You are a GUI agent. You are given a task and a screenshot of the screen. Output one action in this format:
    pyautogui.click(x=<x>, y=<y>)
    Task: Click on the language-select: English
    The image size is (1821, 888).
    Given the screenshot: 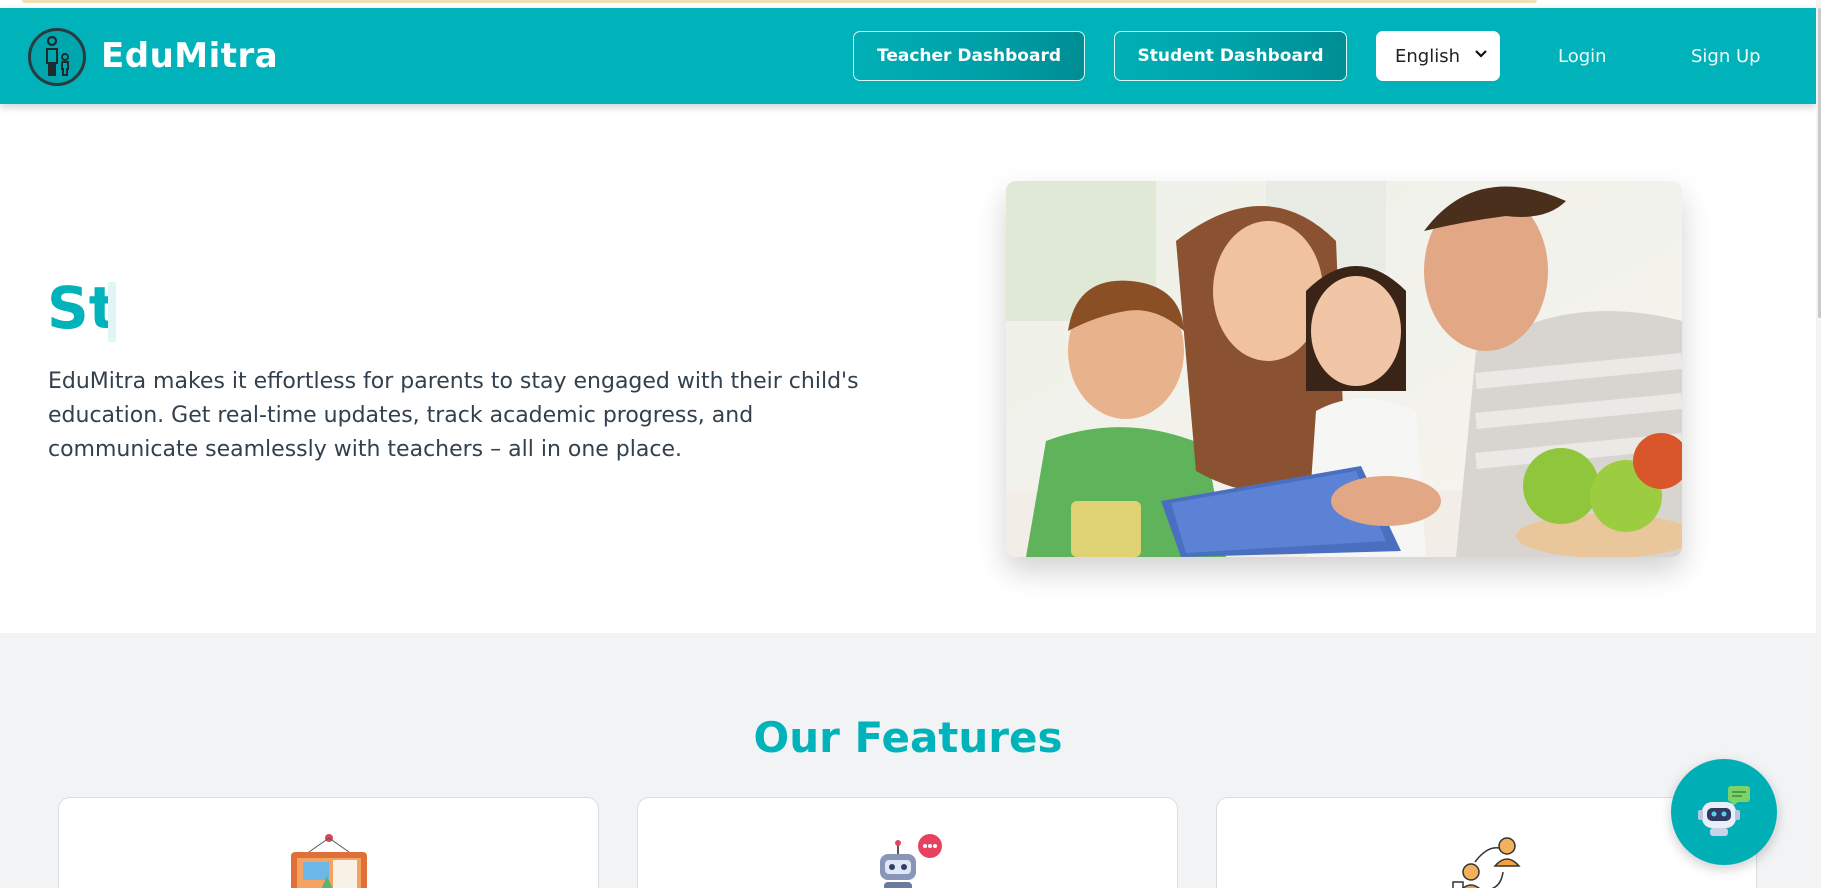 What is the action you would take?
    pyautogui.click(x=1438, y=56)
    